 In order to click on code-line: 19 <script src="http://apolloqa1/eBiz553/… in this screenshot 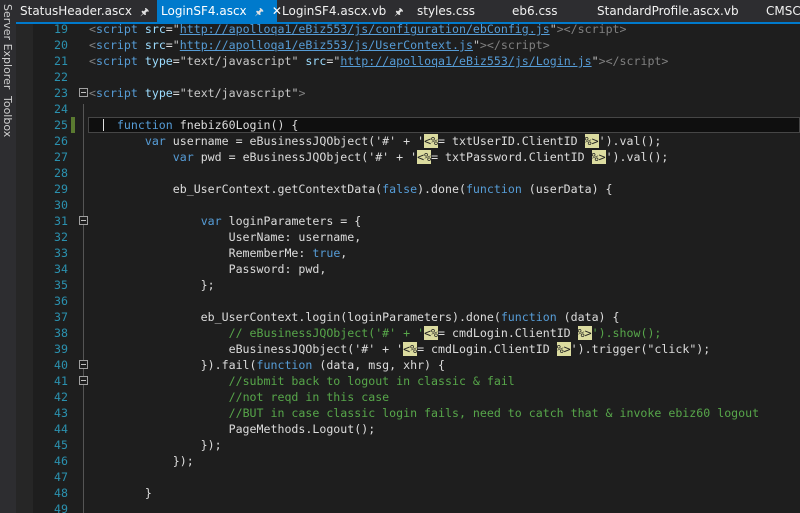, I will do `click(416, 30)`.